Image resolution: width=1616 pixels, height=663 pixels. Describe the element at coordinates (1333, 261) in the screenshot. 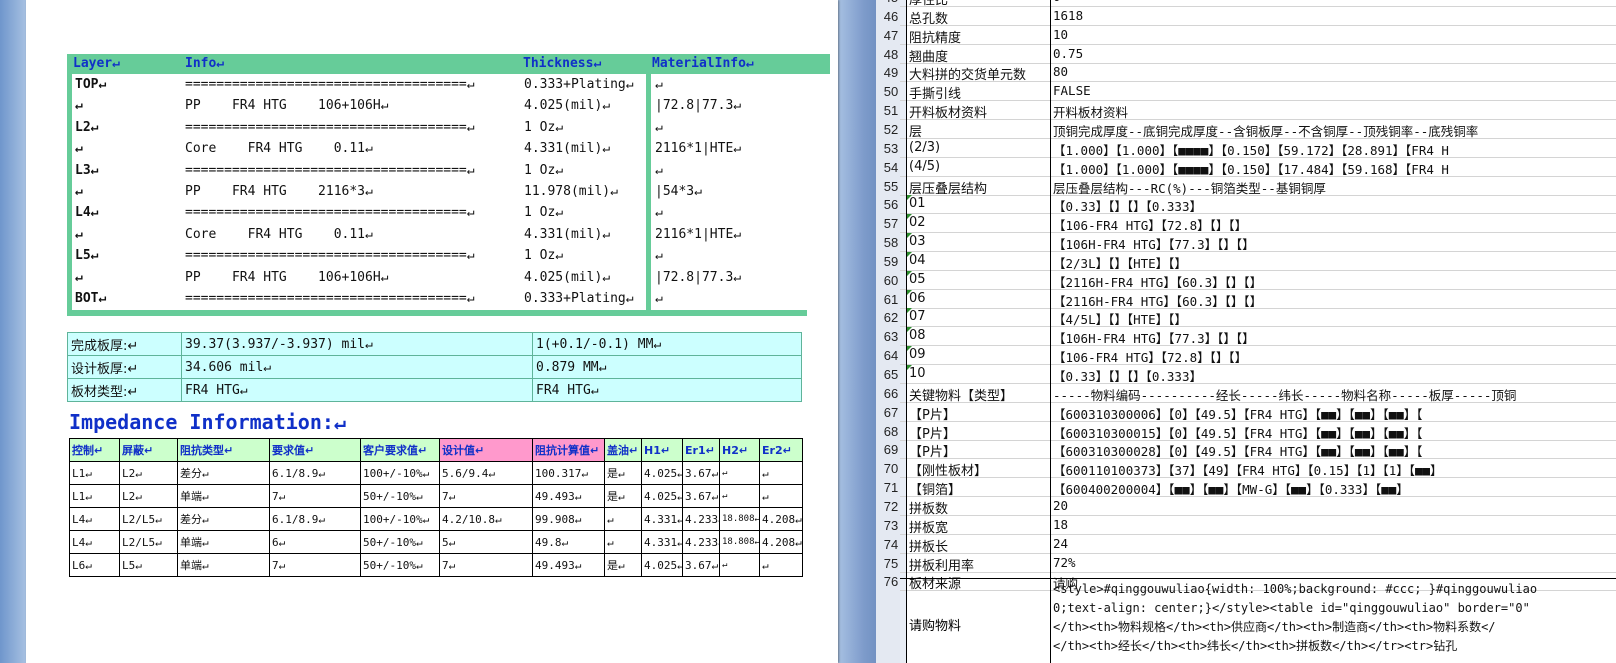

I see `sheet-cell-value: 【2/3L】【】【HTE】【】` at that location.